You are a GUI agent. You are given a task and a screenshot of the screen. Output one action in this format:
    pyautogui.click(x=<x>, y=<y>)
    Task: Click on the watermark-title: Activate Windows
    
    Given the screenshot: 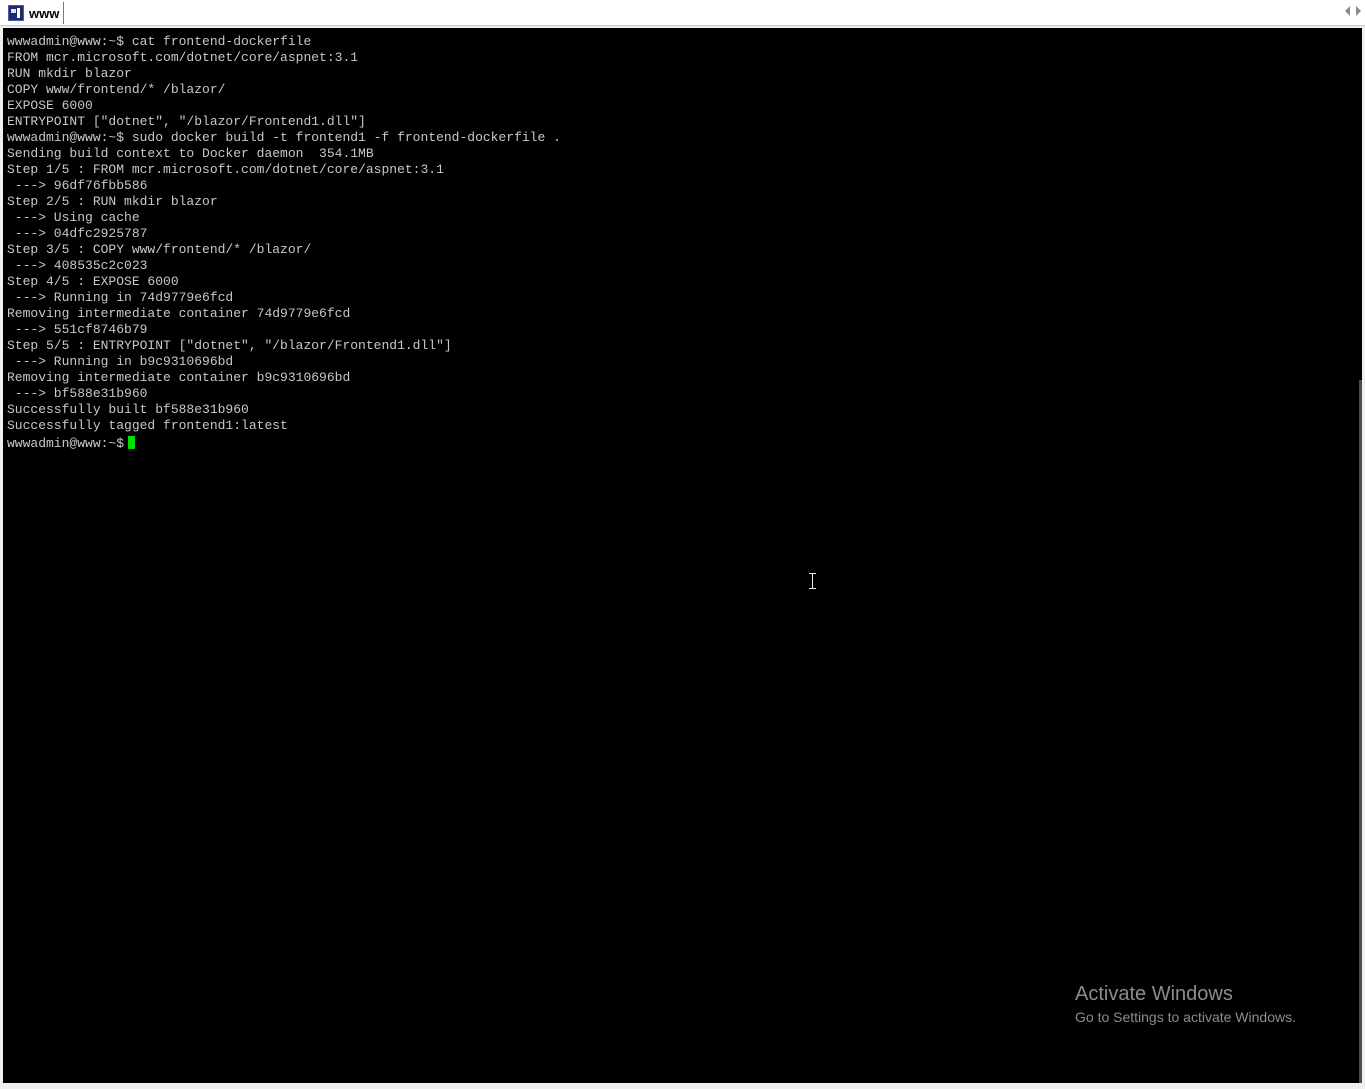 What is the action you would take?
    pyautogui.click(x=1154, y=994)
    